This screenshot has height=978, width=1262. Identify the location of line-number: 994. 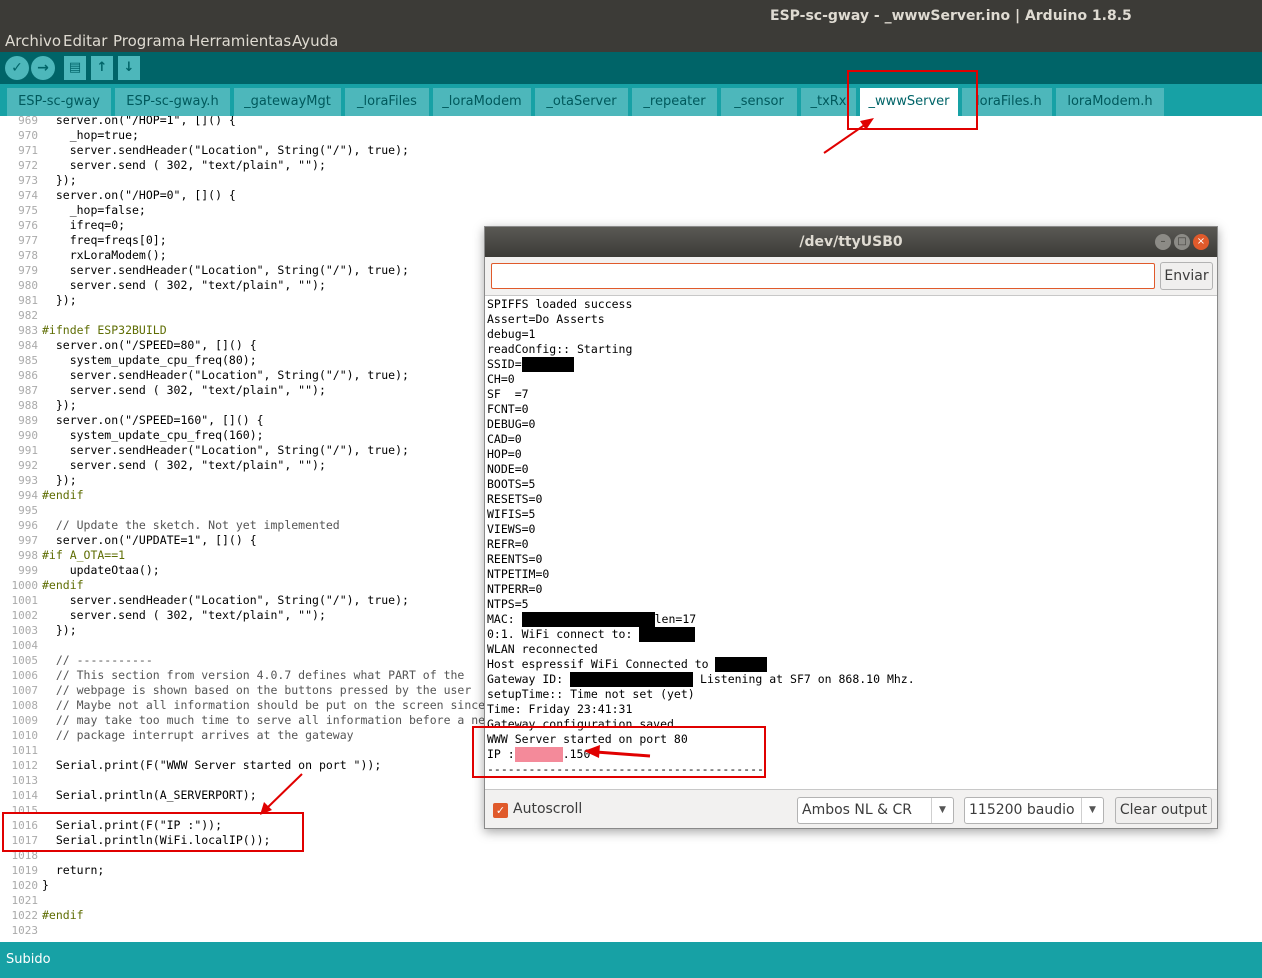
(28, 495).